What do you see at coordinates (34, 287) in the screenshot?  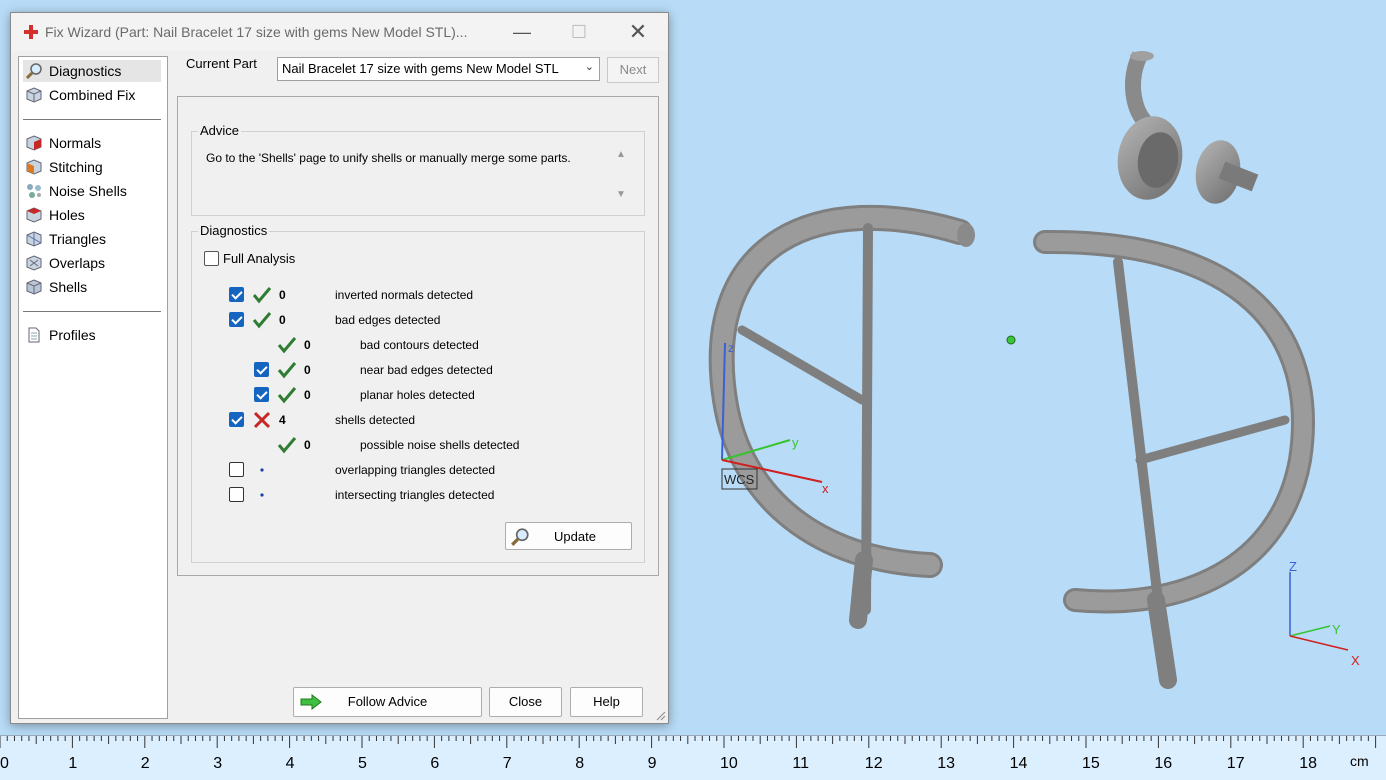 I see `shells-icon` at bounding box center [34, 287].